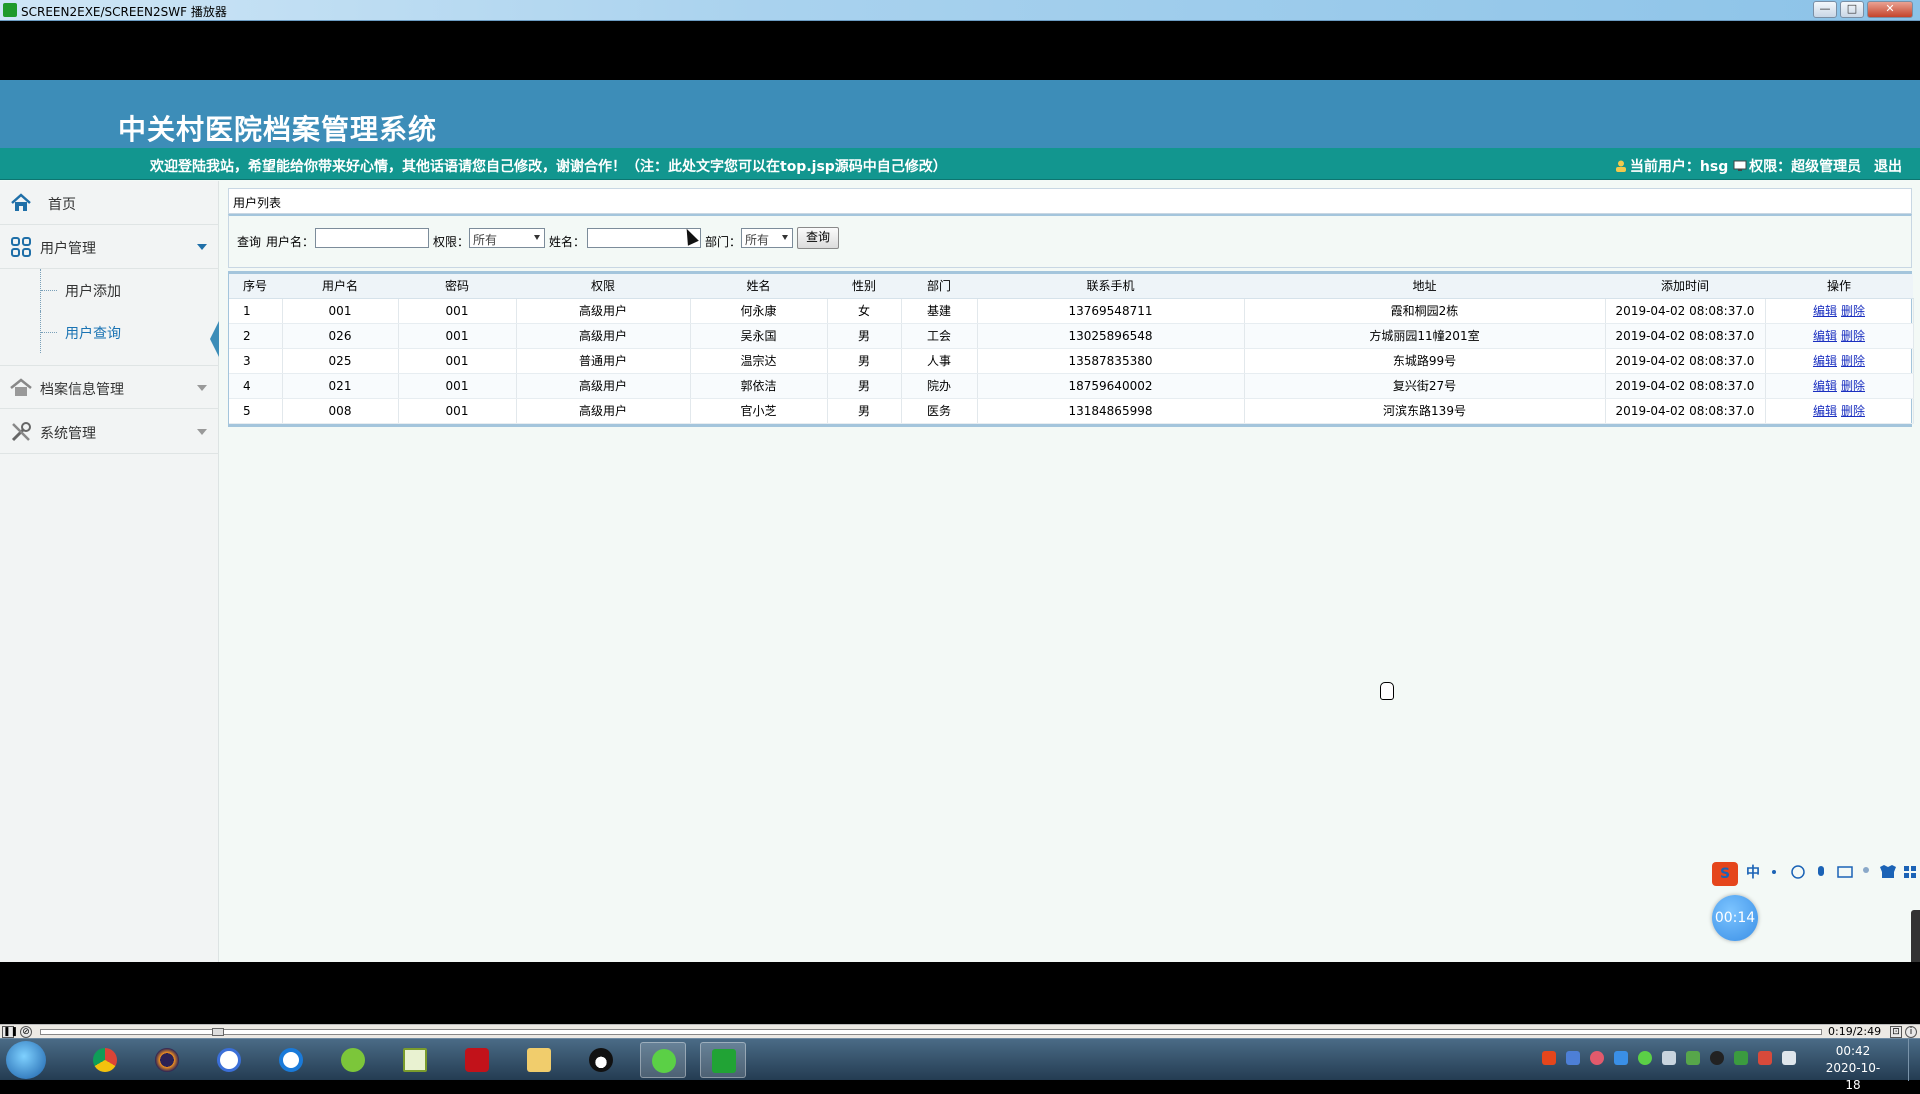 This screenshot has width=1920, height=1094. What do you see at coordinates (1914, 1060) in the screenshot?
I see `show-desktop-button` at bounding box center [1914, 1060].